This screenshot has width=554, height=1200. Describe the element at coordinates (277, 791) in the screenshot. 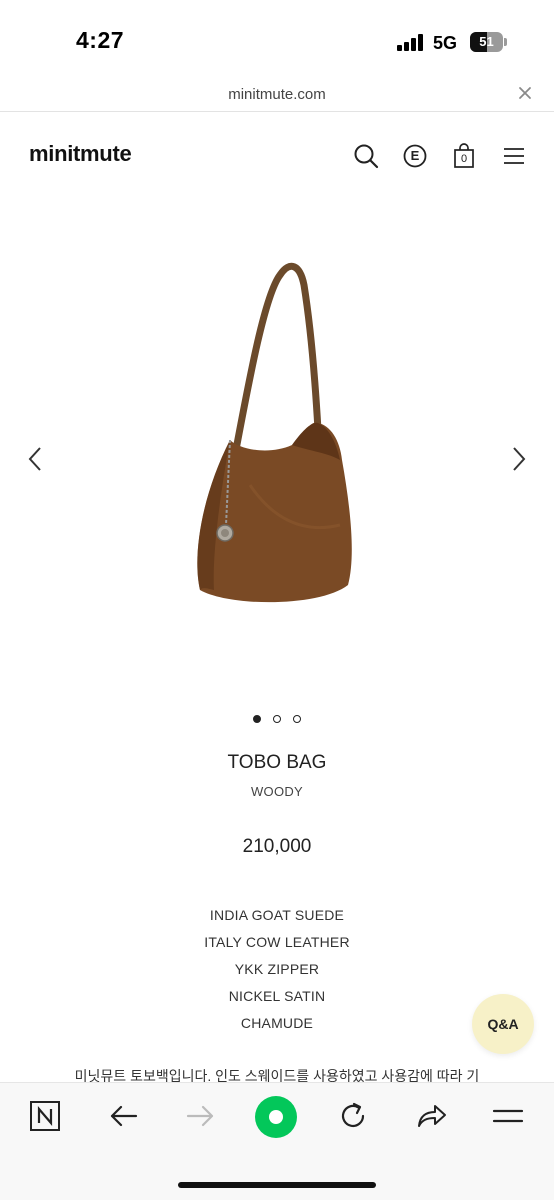

I see `product-color: WOODY` at that location.